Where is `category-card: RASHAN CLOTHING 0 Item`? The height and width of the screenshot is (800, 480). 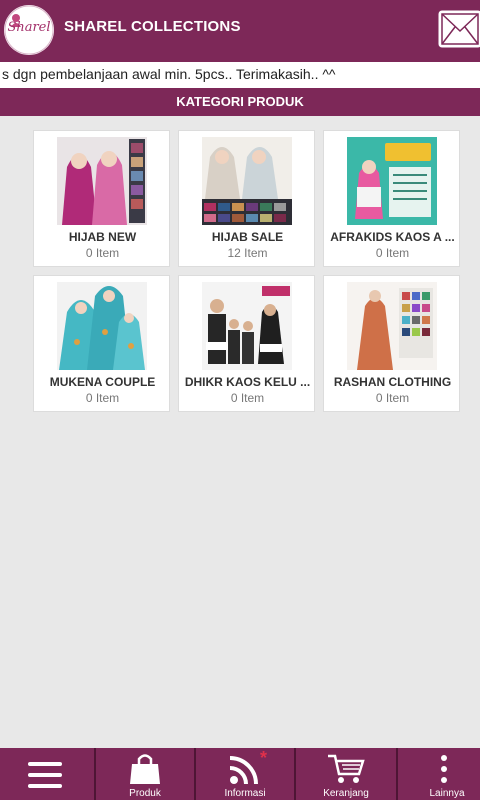 category-card: RASHAN CLOTHING 0 Item is located at coordinates (391, 343).